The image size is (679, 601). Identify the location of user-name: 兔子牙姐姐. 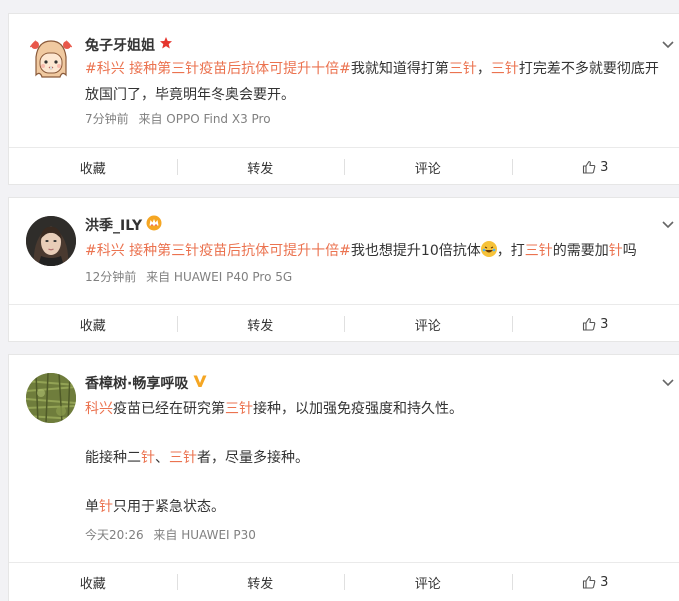
(120, 45).